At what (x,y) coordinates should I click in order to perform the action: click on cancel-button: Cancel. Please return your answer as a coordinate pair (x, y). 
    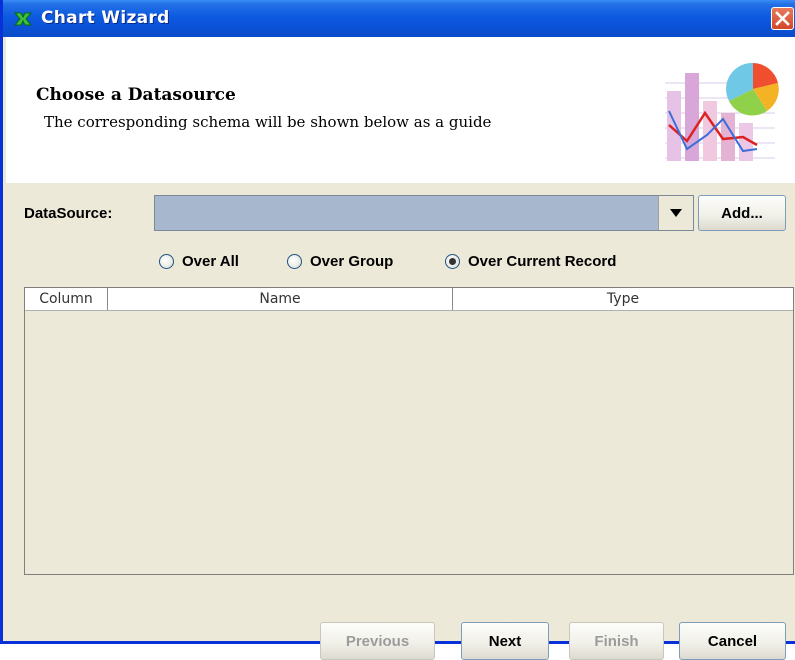
    Looking at the image, I should click on (732, 641).